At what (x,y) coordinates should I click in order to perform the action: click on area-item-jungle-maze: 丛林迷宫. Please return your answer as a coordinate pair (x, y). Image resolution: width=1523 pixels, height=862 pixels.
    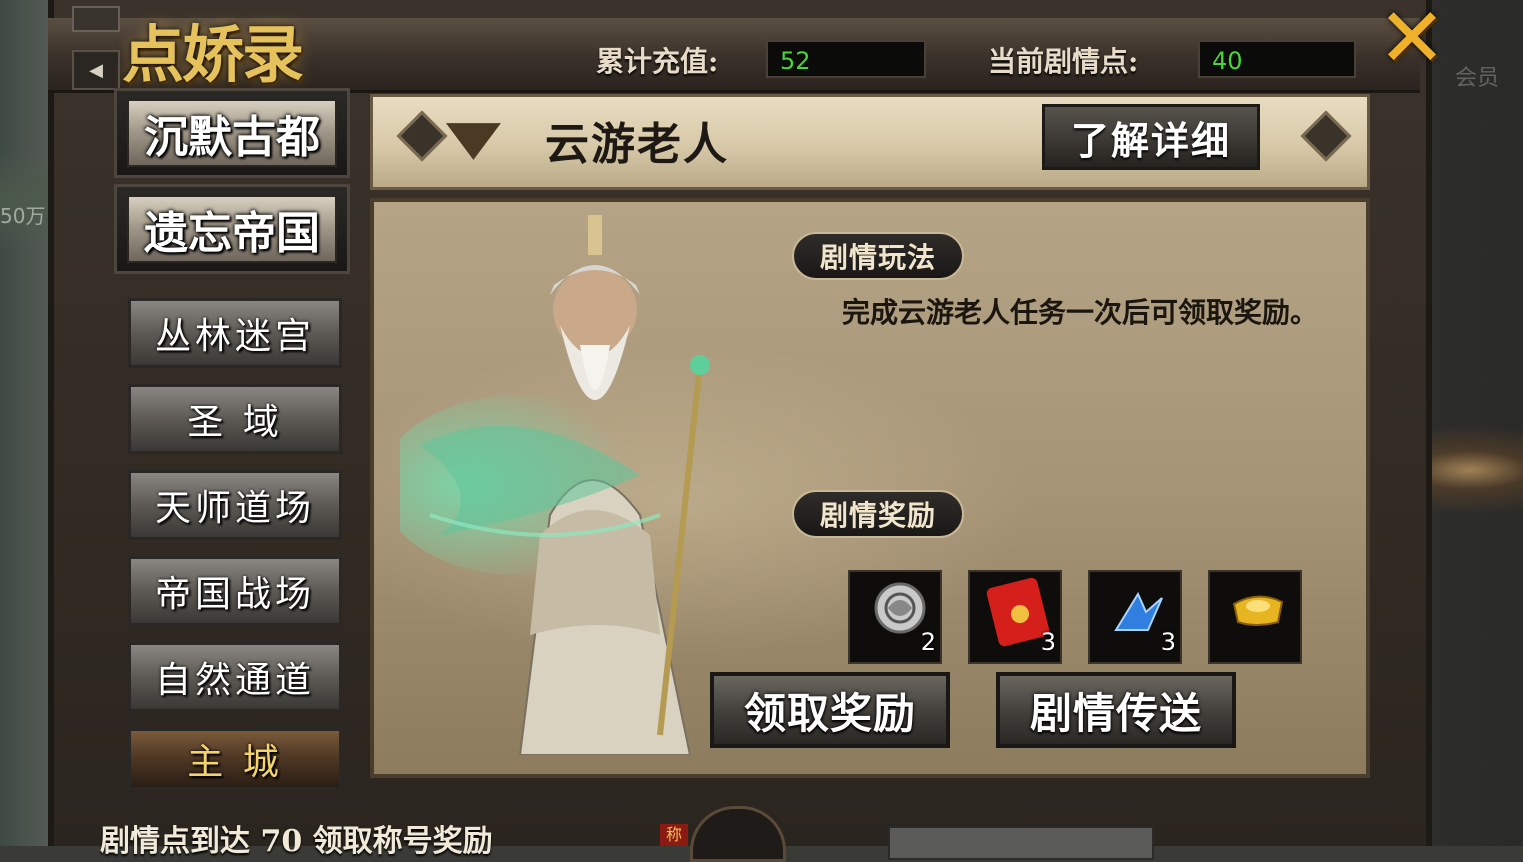
    Looking at the image, I should click on (235, 333).